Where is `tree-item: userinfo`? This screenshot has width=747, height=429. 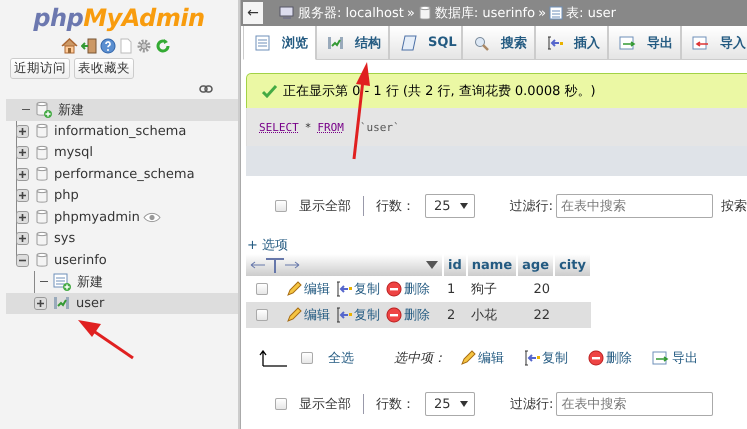 tree-item: userinfo is located at coordinates (79, 260).